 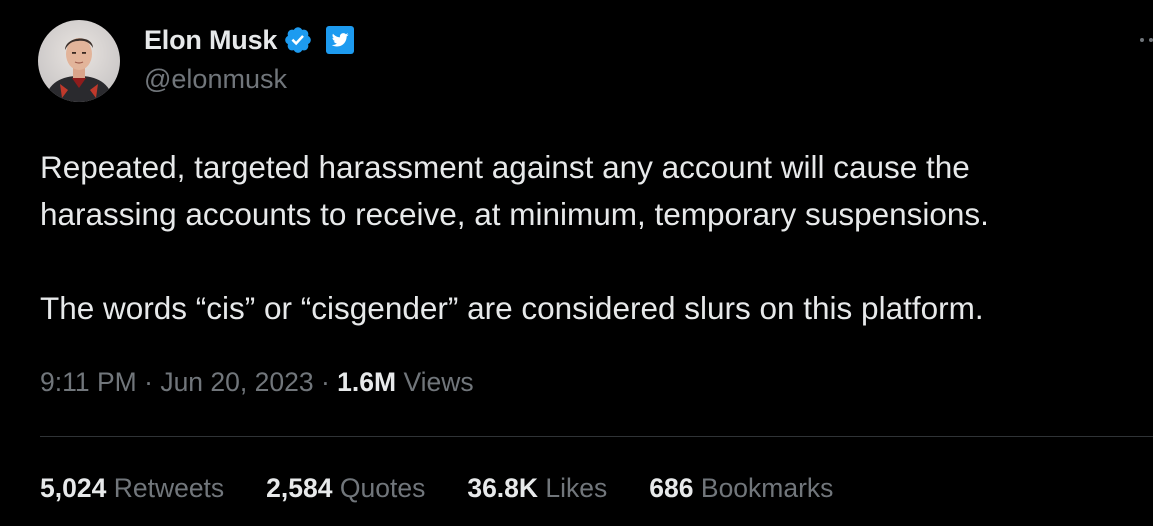 I want to click on author-handle: @elonmusk, so click(x=215, y=79).